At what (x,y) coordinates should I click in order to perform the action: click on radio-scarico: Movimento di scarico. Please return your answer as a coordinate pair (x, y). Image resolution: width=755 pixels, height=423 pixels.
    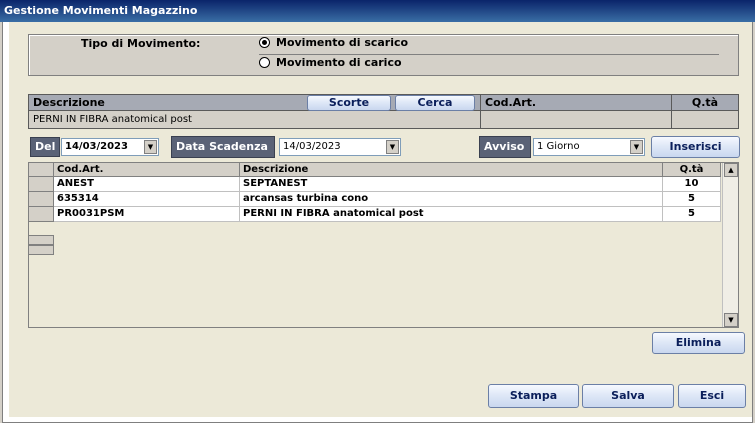
    Looking at the image, I should click on (333, 42).